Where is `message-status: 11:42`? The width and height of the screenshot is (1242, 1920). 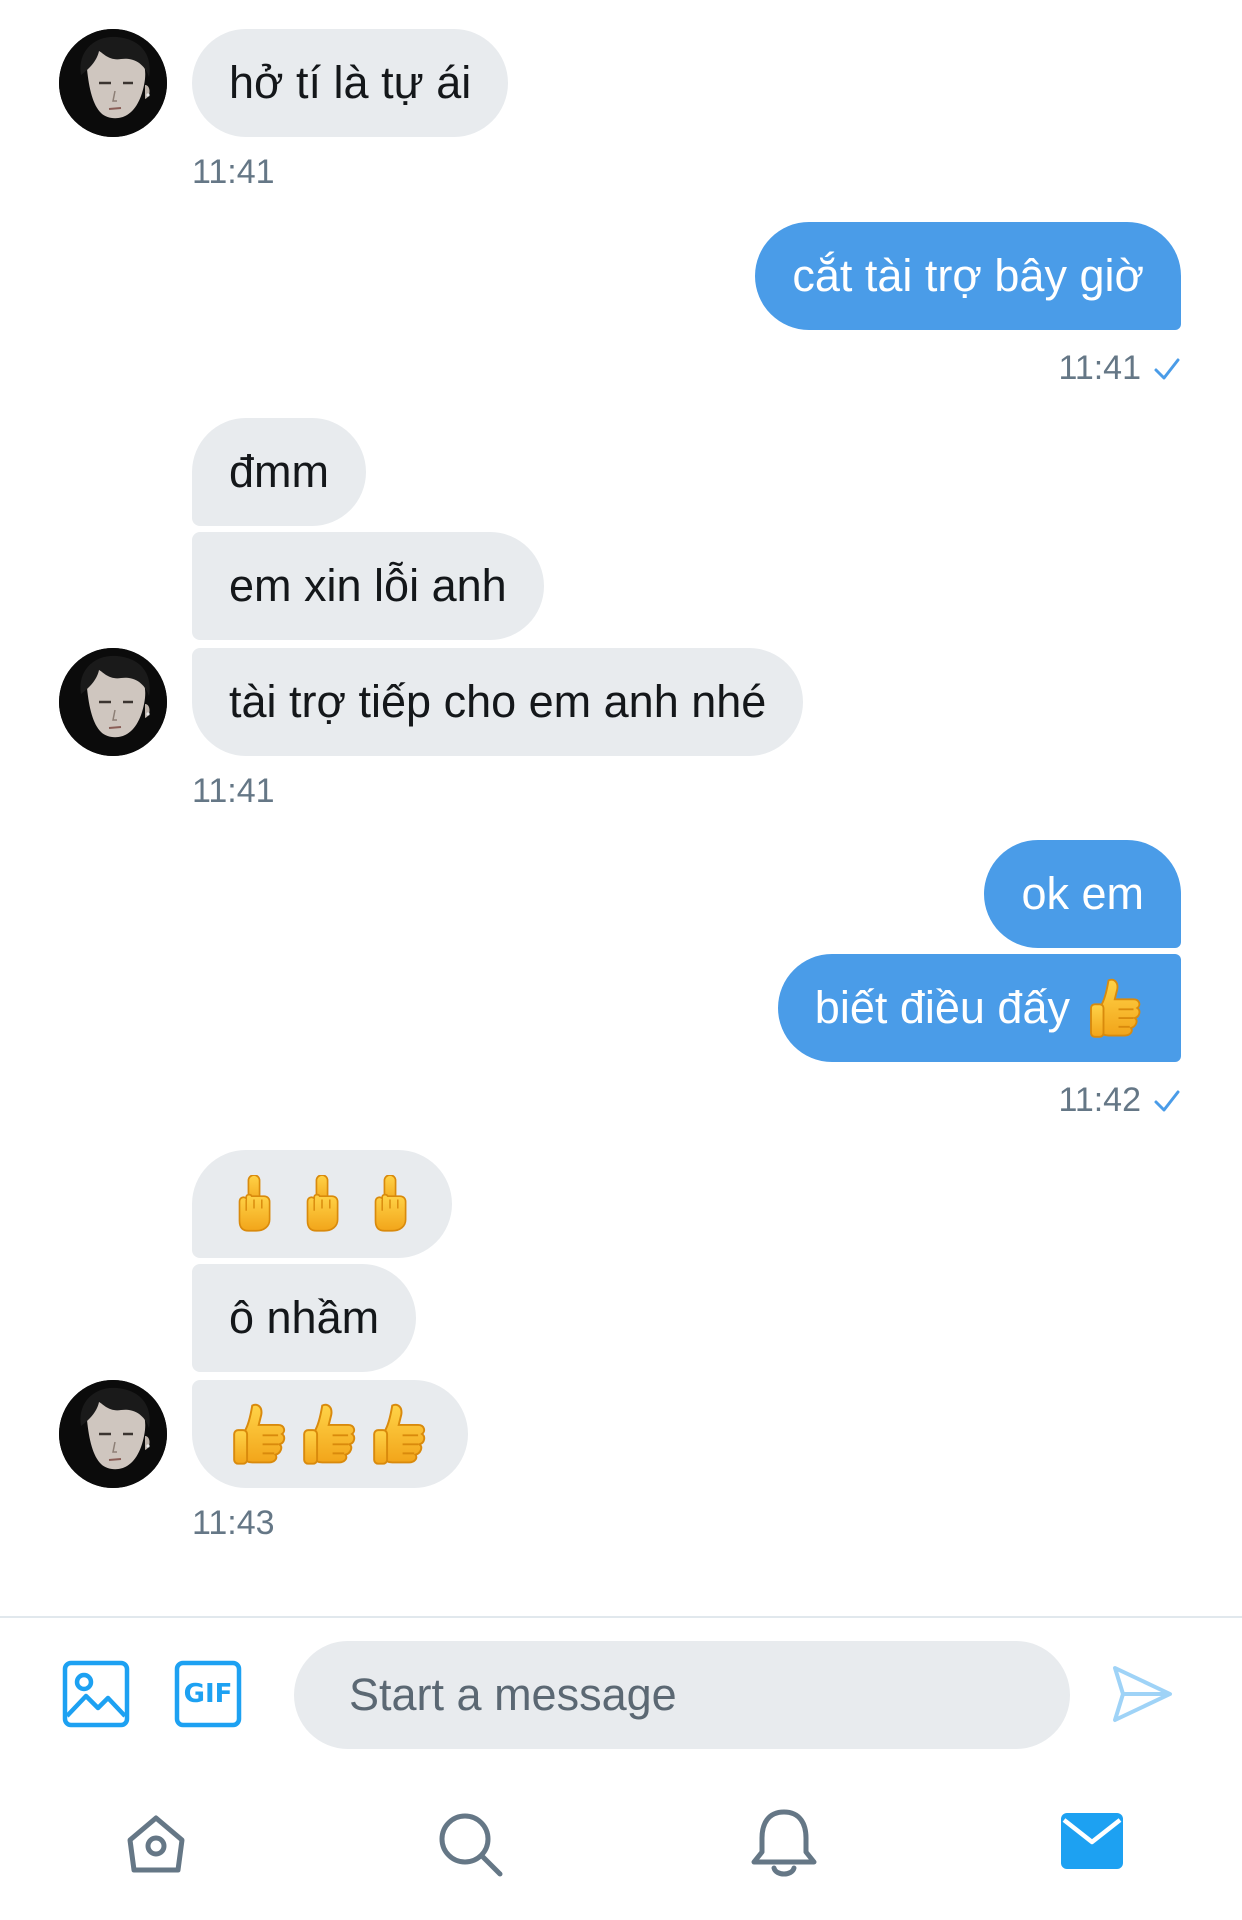
message-status: 11:42 is located at coordinates (1119, 1100).